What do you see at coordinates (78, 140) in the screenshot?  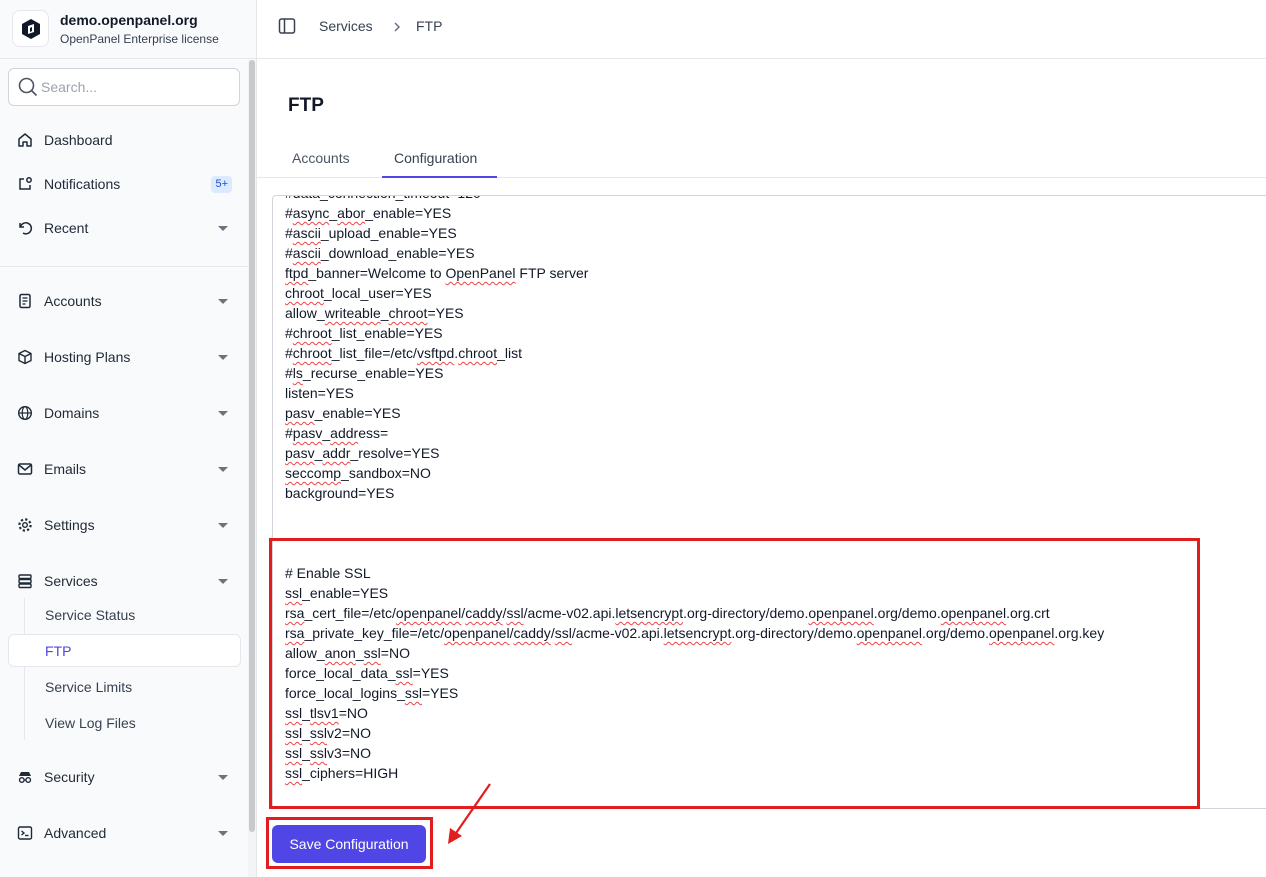 I see `sidebar-item-label: Dashboard` at bounding box center [78, 140].